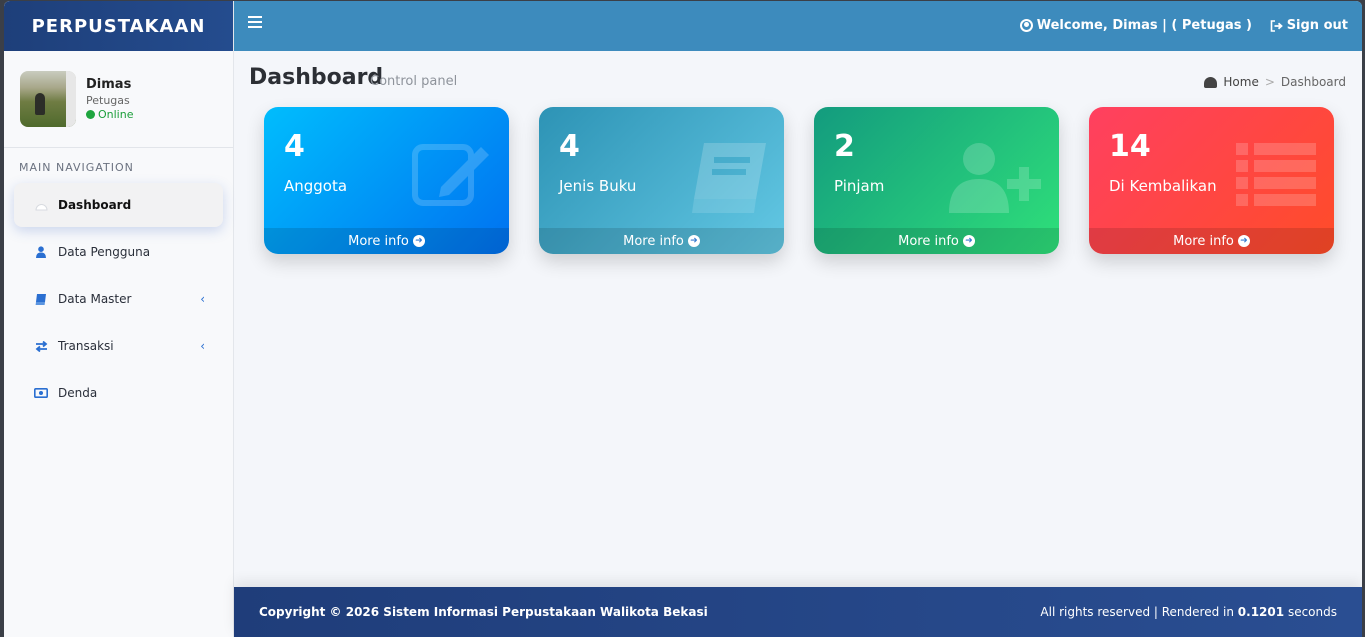  What do you see at coordinates (1276, 174) in the screenshot?
I see `list-icon` at bounding box center [1276, 174].